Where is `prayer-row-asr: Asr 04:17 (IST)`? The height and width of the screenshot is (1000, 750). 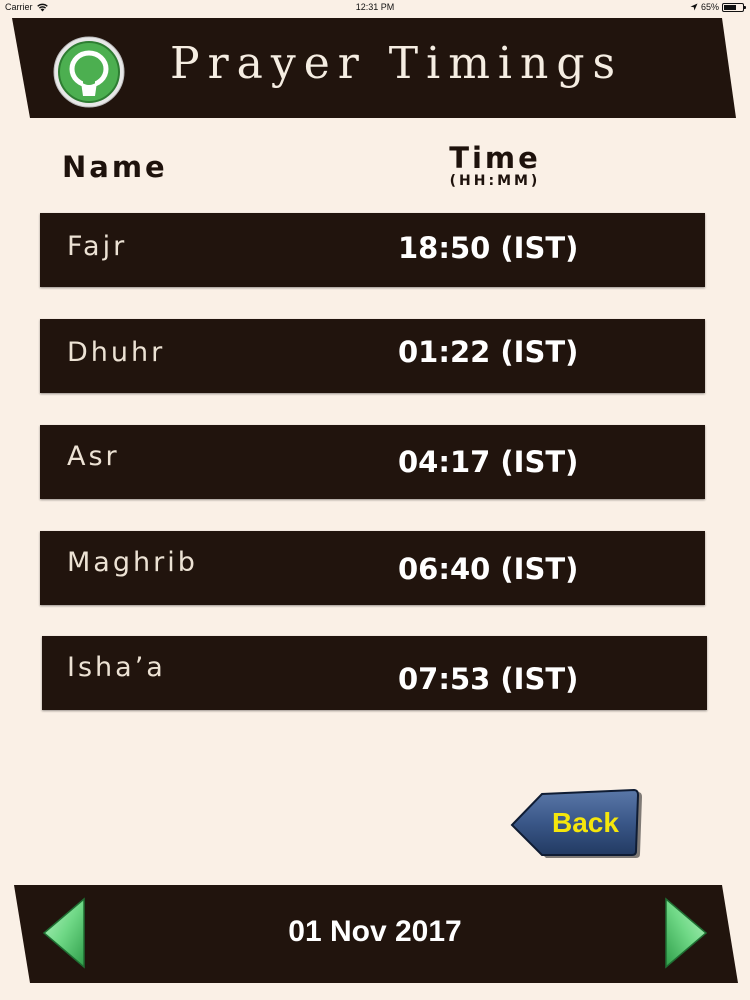 prayer-row-asr: Asr 04:17 (IST) is located at coordinates (372, 462).